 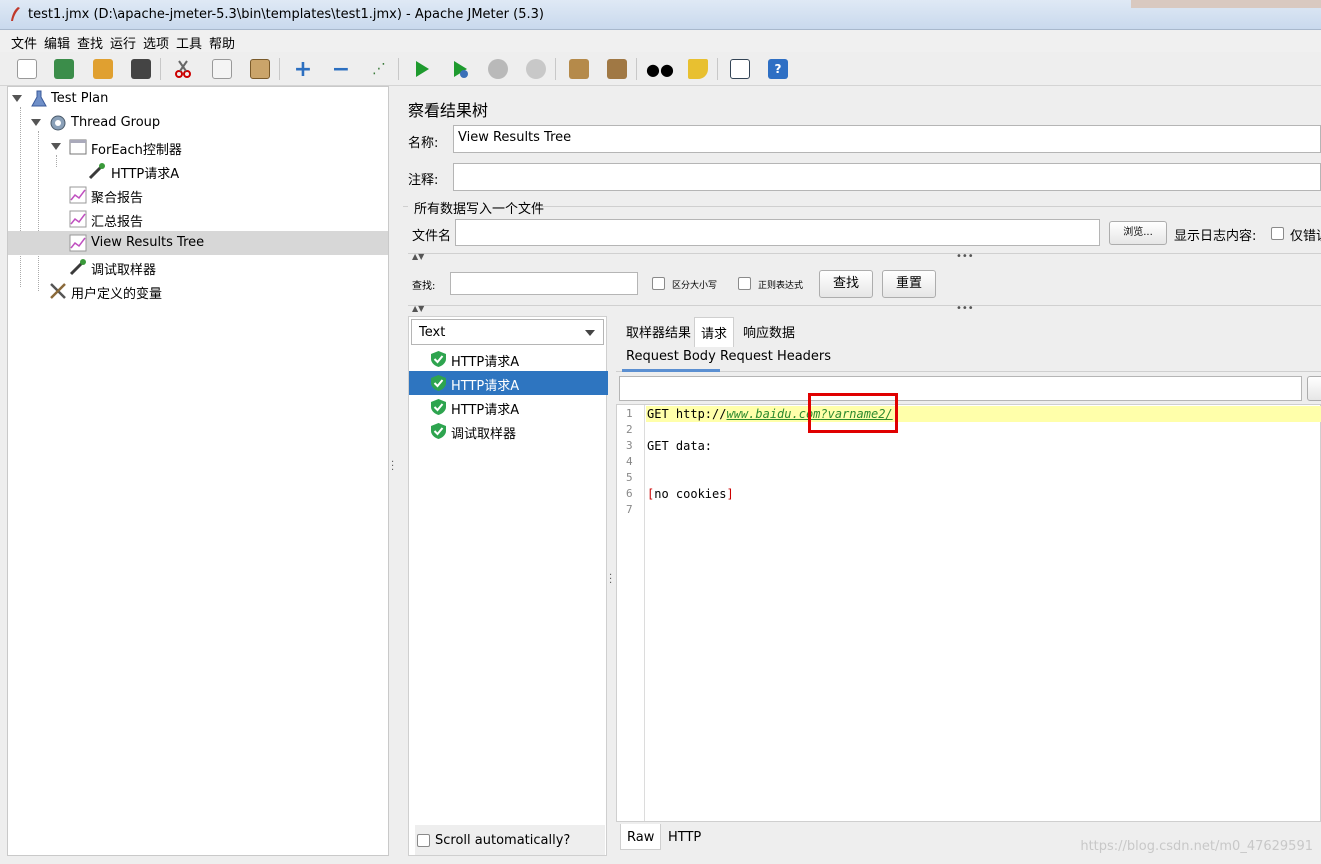 What do you see at coordinates (968, 331) in the screenshot?
I see `detail-tabs: 取样器结果 请求 响应数据` at bounding box center [968, 331].